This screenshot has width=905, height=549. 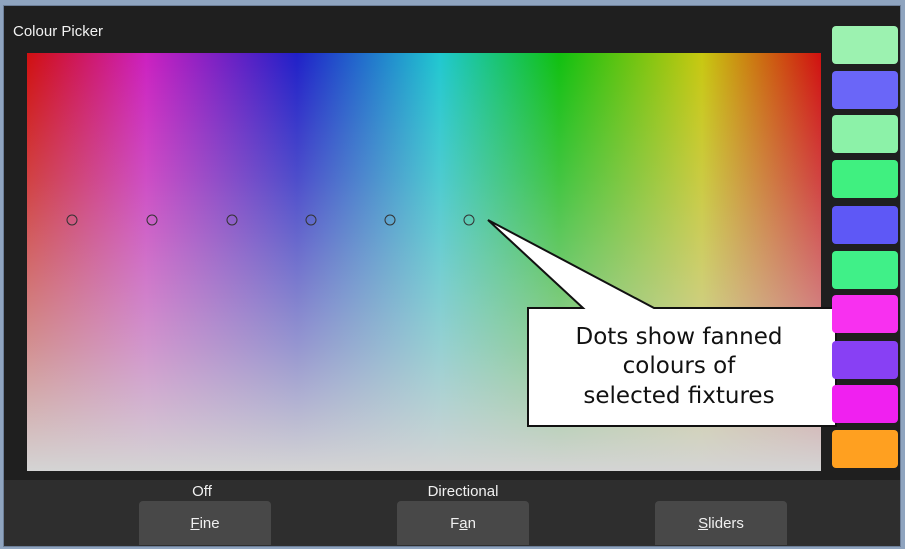 I want to click on fine-status: Off, so click(x=202, y=491).